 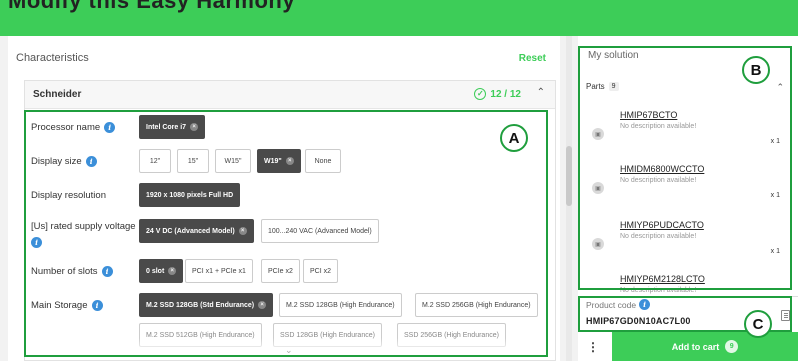 What do you see at coordinates (57, 94) in the screenshot?
I see `brand-name: Schneider` at bounding box center [57, 94].